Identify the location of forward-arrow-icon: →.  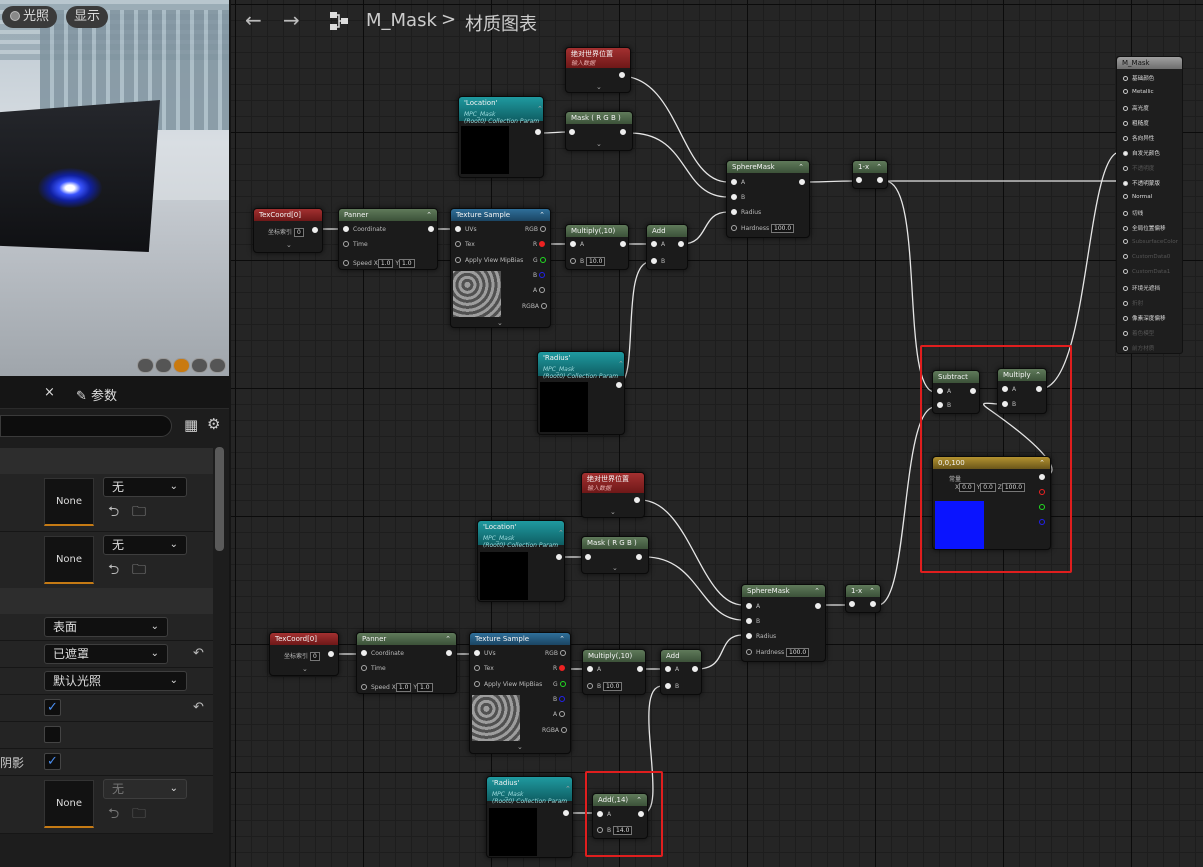
(291, 20).